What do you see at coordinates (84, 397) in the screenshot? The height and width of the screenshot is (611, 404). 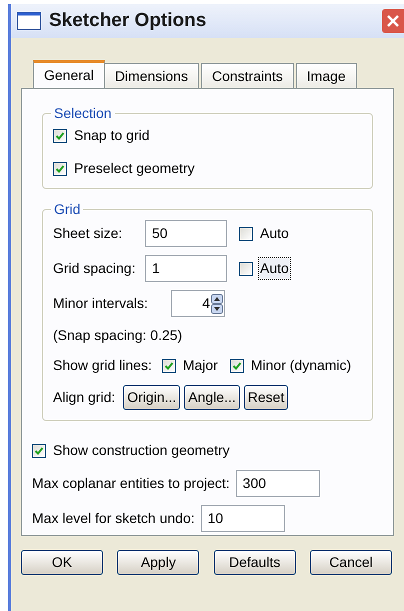 I see `field-label: Align grid:` at bounding box center [84, 397].